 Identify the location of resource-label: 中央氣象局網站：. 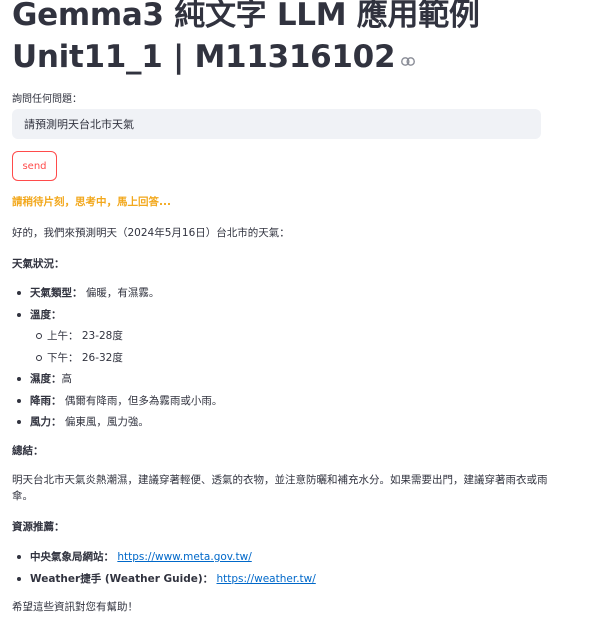
(72, 557).